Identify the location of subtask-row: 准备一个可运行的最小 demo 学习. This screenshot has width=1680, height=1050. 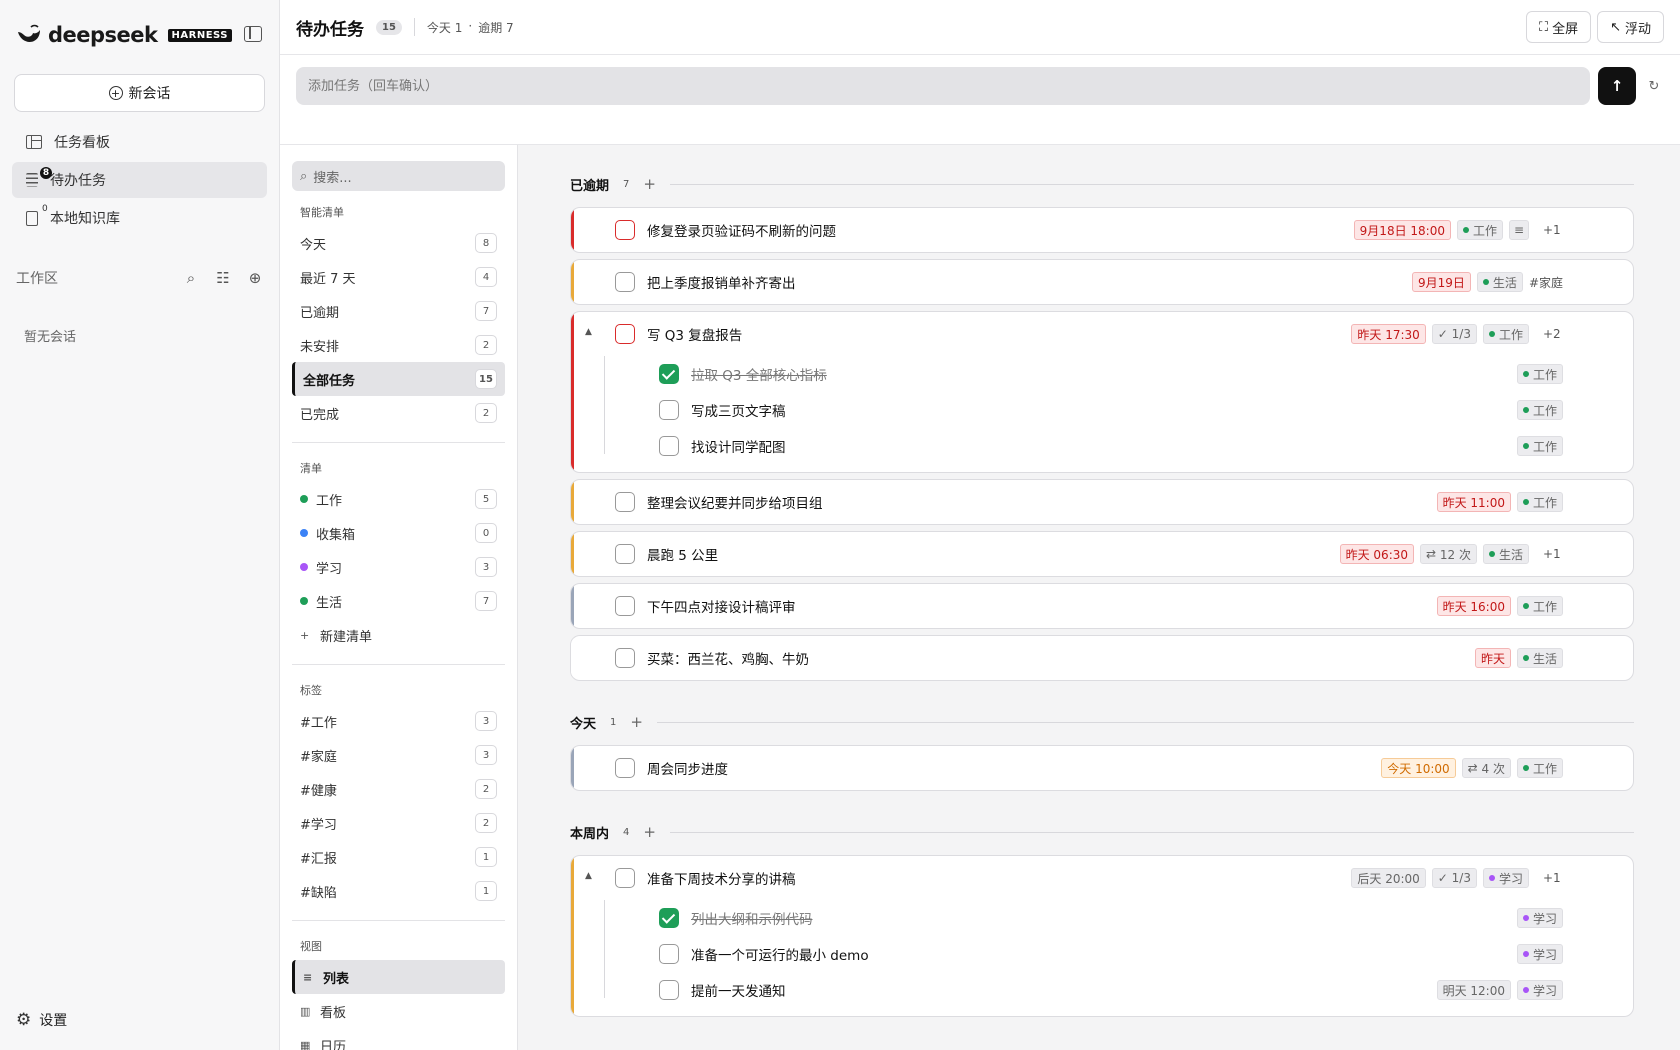
(1102, 954).